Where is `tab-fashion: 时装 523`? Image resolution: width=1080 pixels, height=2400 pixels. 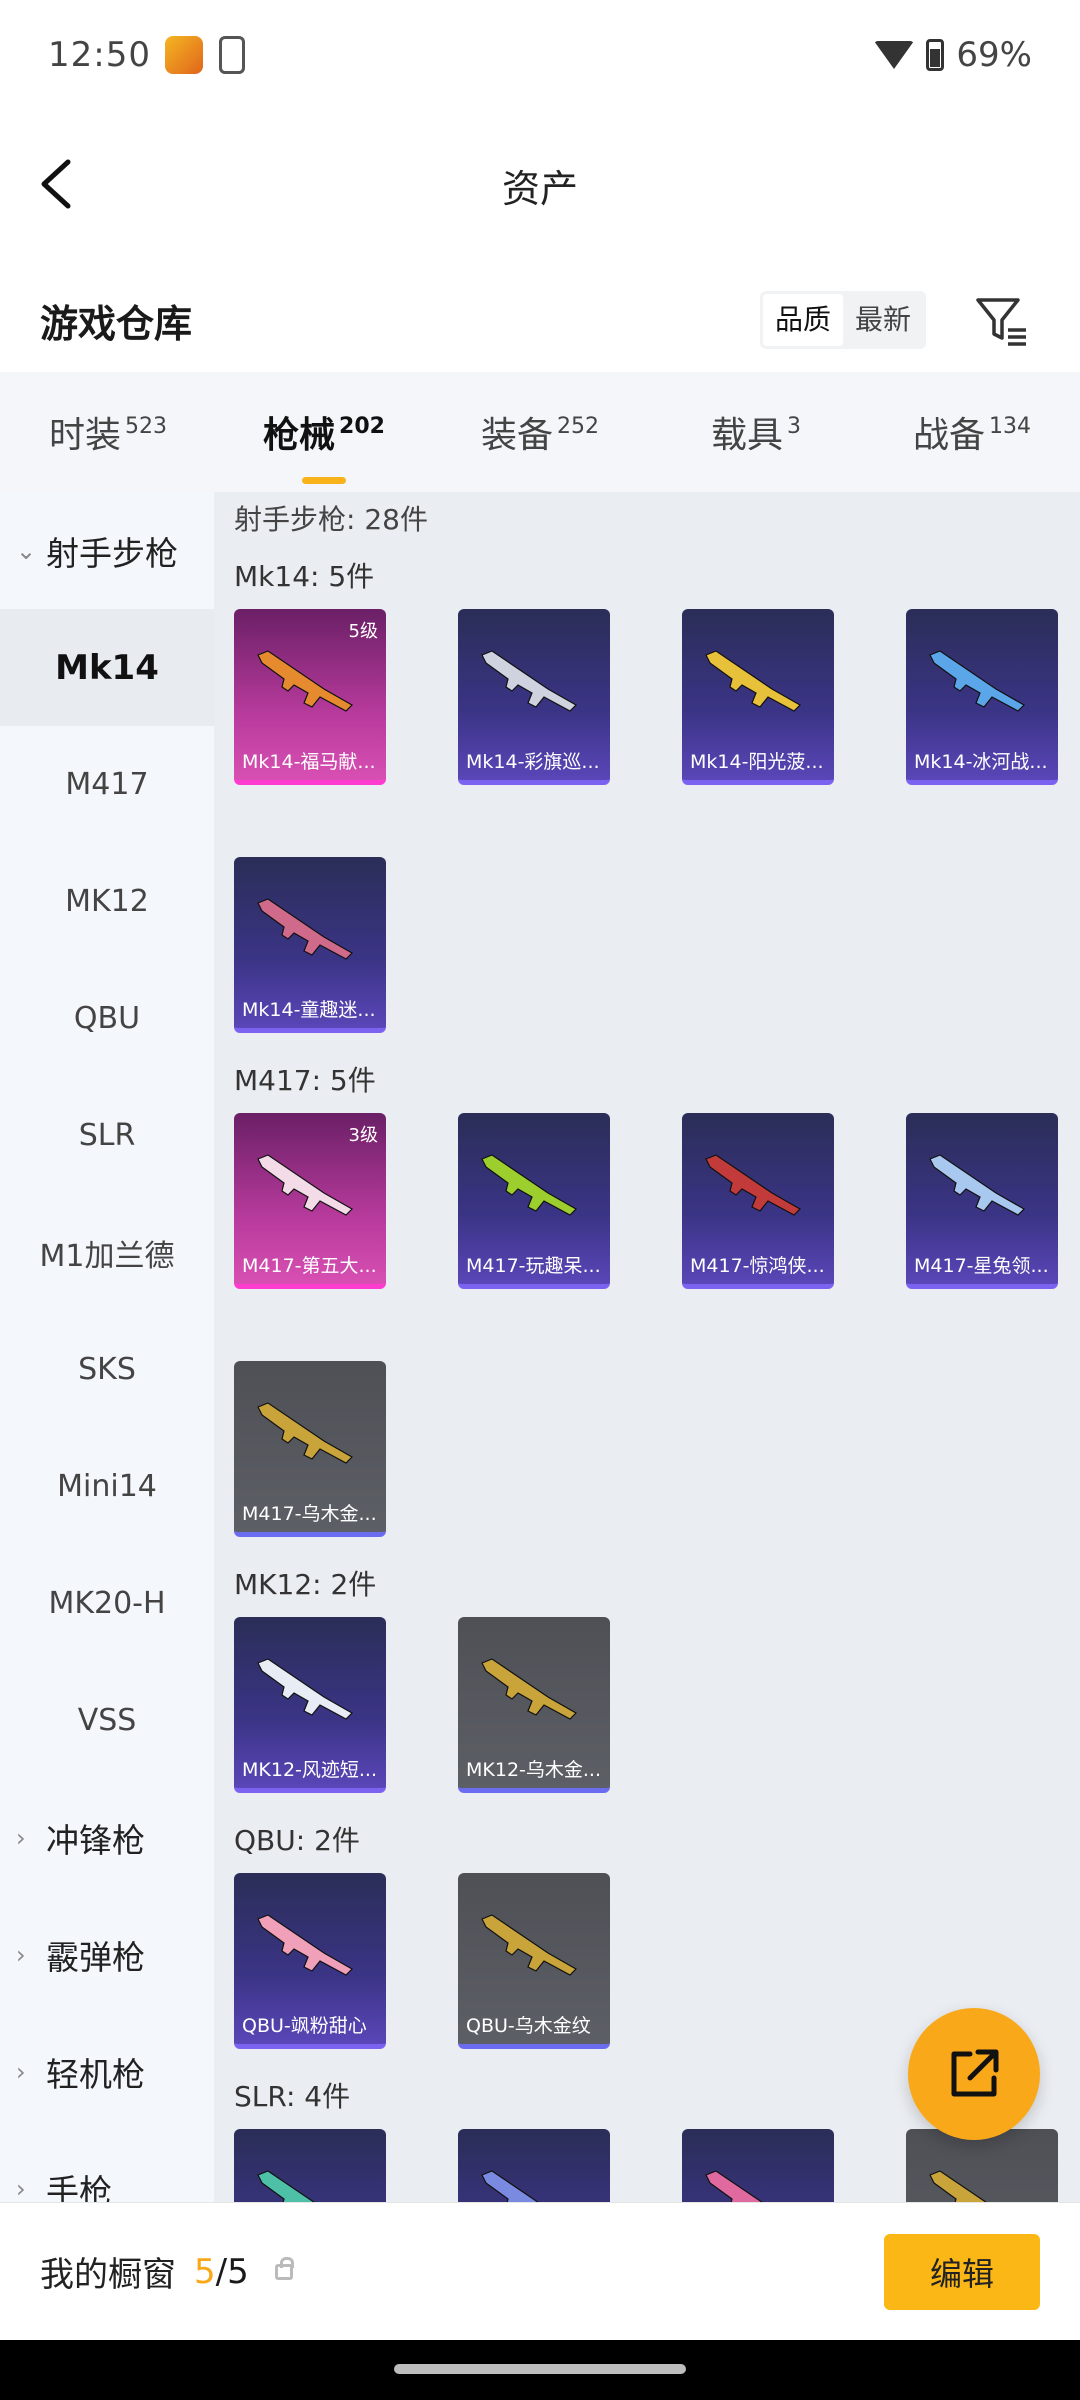
tab-fashion: 时装 523 is located at coordinates (108, 432).